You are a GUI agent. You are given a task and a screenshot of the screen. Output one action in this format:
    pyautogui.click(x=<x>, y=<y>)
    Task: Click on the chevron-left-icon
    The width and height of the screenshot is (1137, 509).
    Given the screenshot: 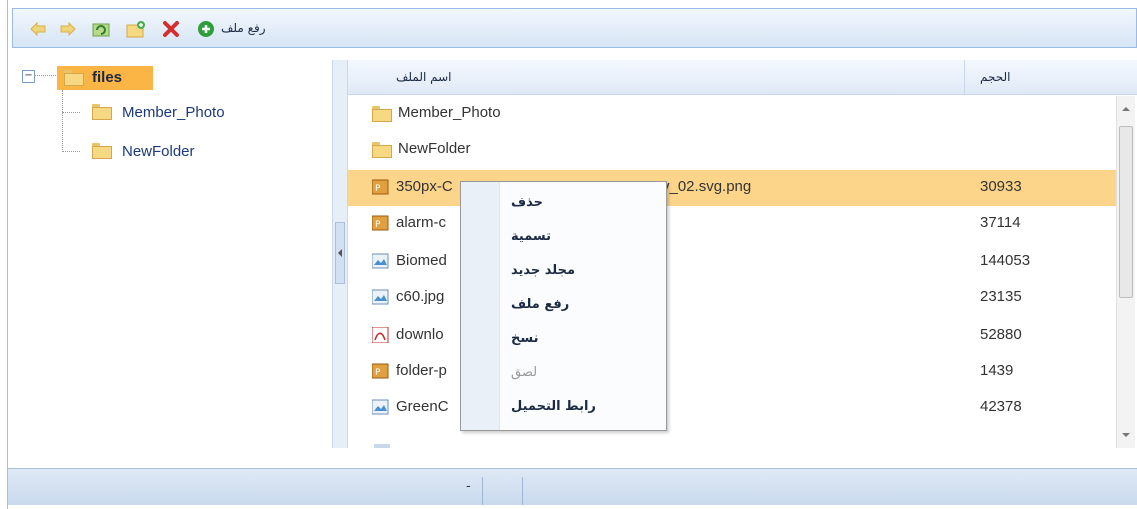 What is the action you would take?
    pyautogui.click(x=340, y=253)
    